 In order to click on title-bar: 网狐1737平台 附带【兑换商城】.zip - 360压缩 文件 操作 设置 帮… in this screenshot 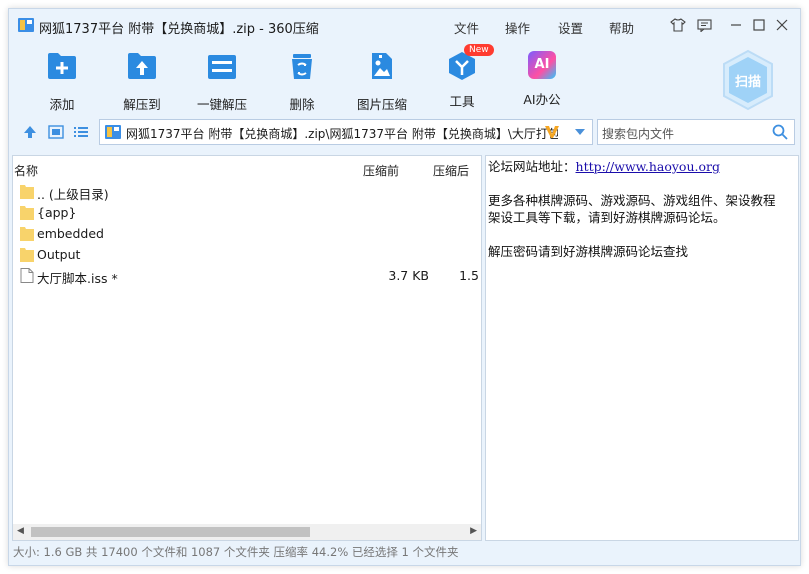, I will do `click(404, 25)`.